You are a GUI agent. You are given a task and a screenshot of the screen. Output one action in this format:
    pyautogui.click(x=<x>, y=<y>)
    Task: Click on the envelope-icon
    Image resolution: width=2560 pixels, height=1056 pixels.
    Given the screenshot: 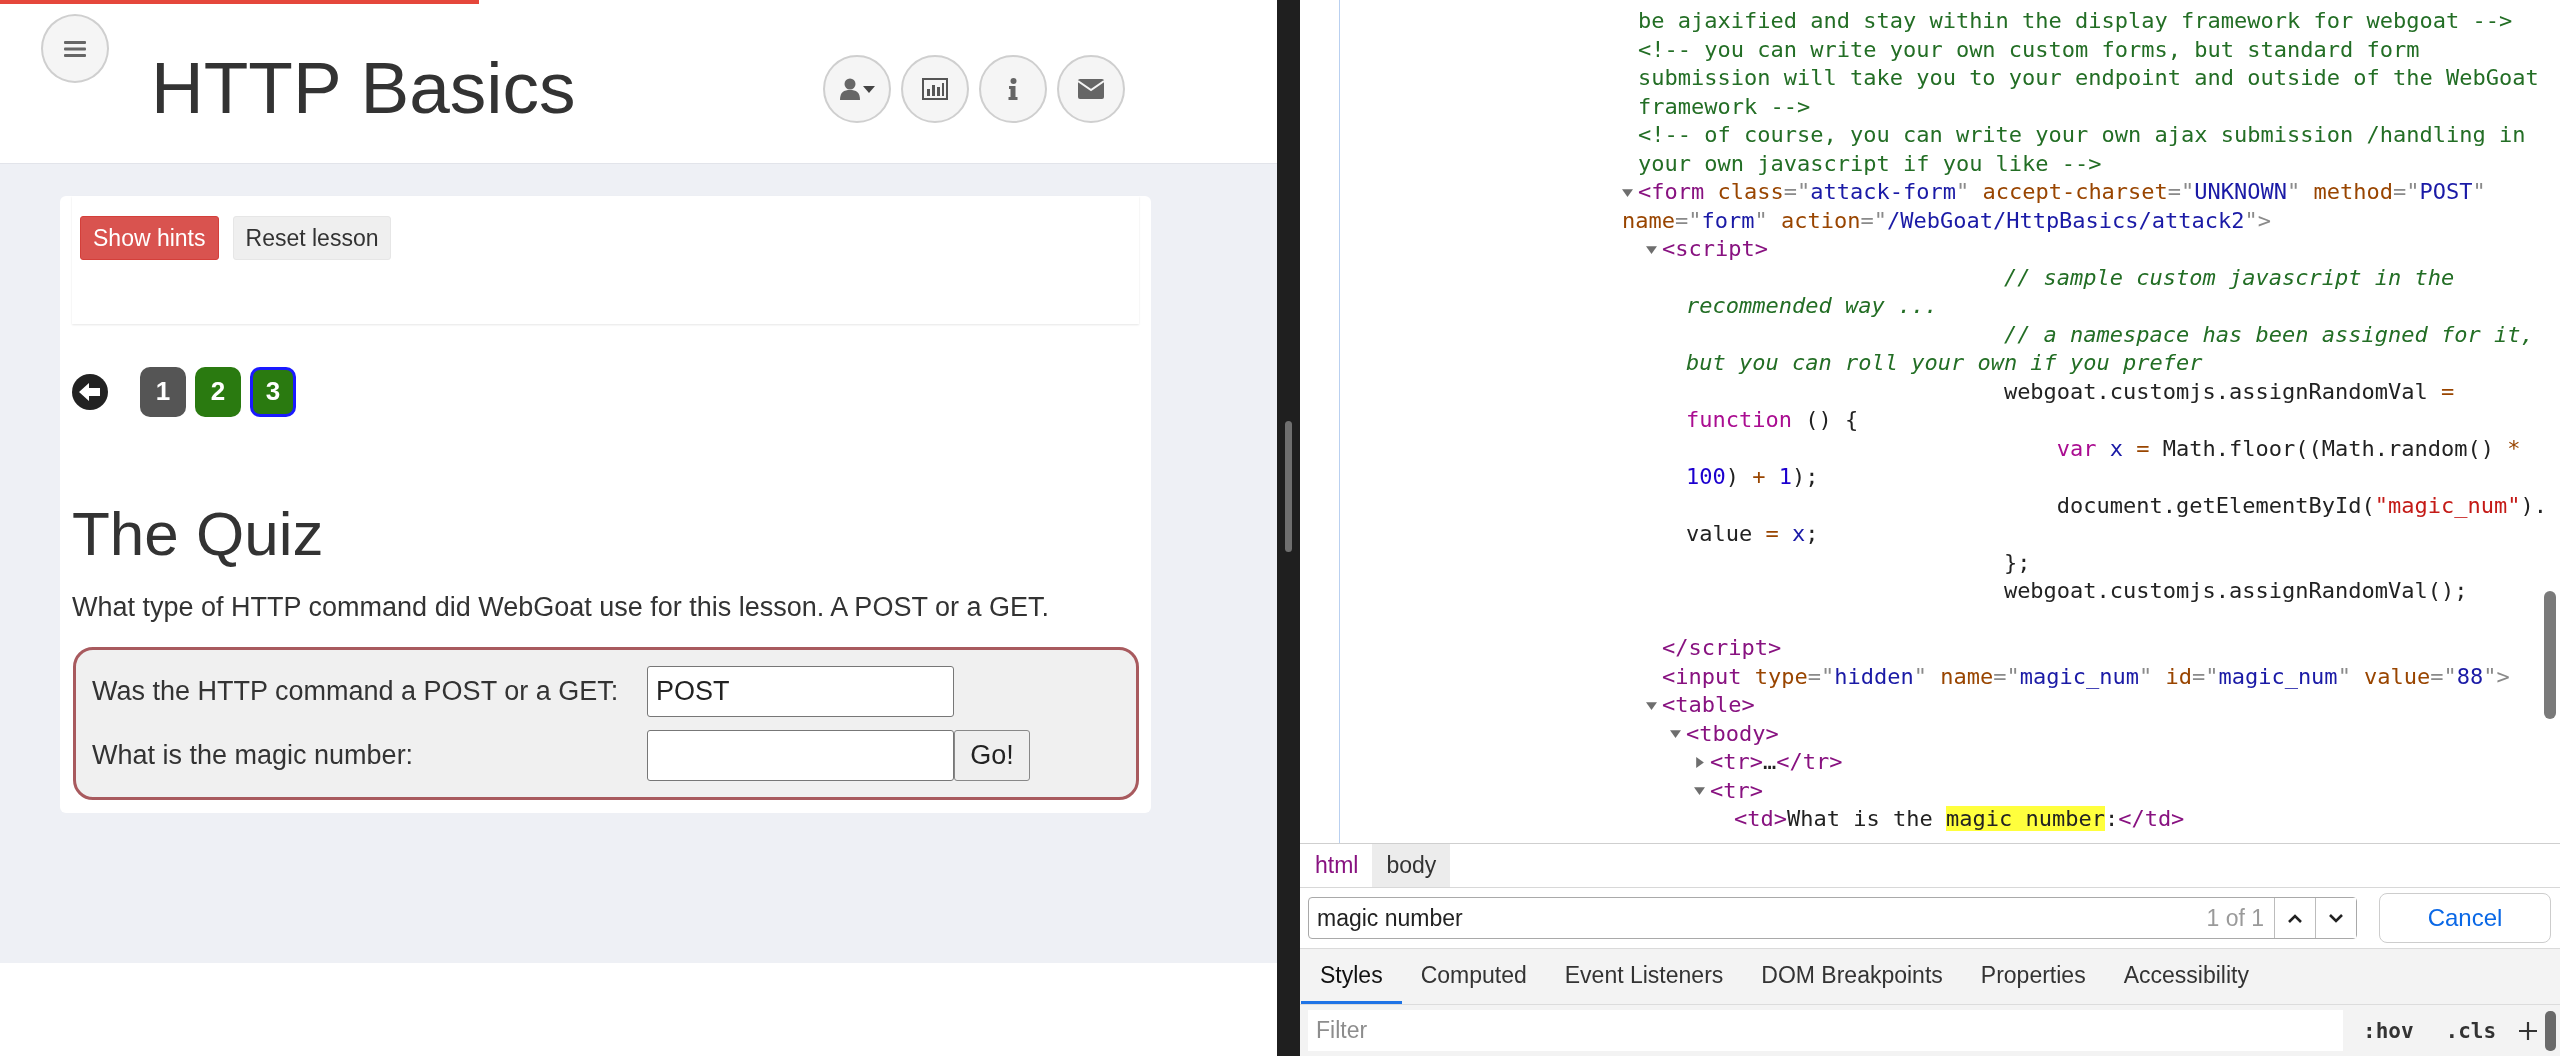 What is the action you would take?
    pyautogui.click(x=1091, y=89)
    